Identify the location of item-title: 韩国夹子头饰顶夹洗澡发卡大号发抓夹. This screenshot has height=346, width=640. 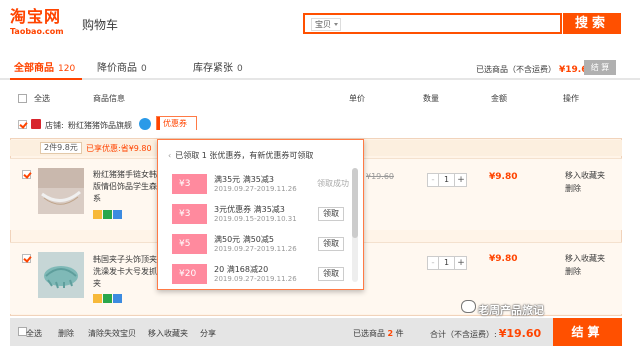
(128, 272).